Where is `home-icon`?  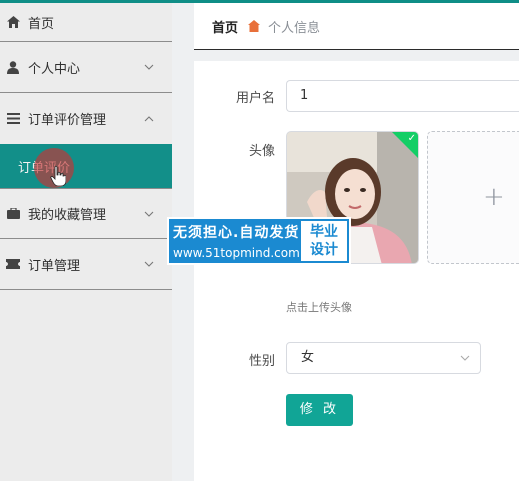
home-icon is located at coordinates (13, 22).